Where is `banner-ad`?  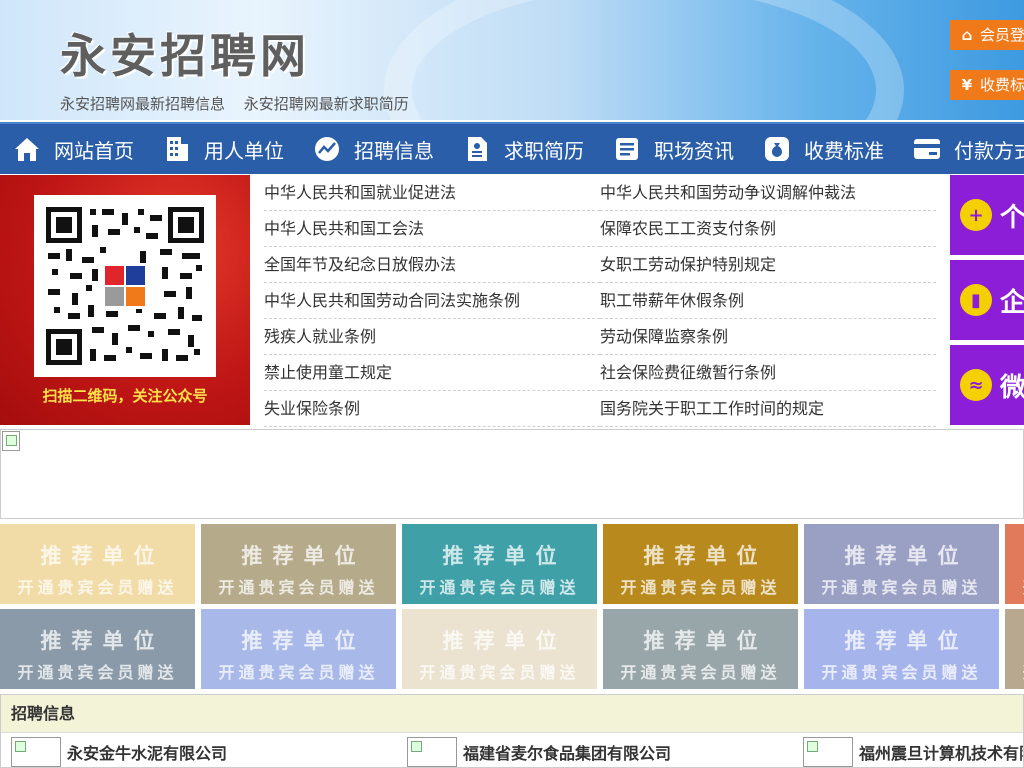
banner-ad is located at coordinates (512, 474).